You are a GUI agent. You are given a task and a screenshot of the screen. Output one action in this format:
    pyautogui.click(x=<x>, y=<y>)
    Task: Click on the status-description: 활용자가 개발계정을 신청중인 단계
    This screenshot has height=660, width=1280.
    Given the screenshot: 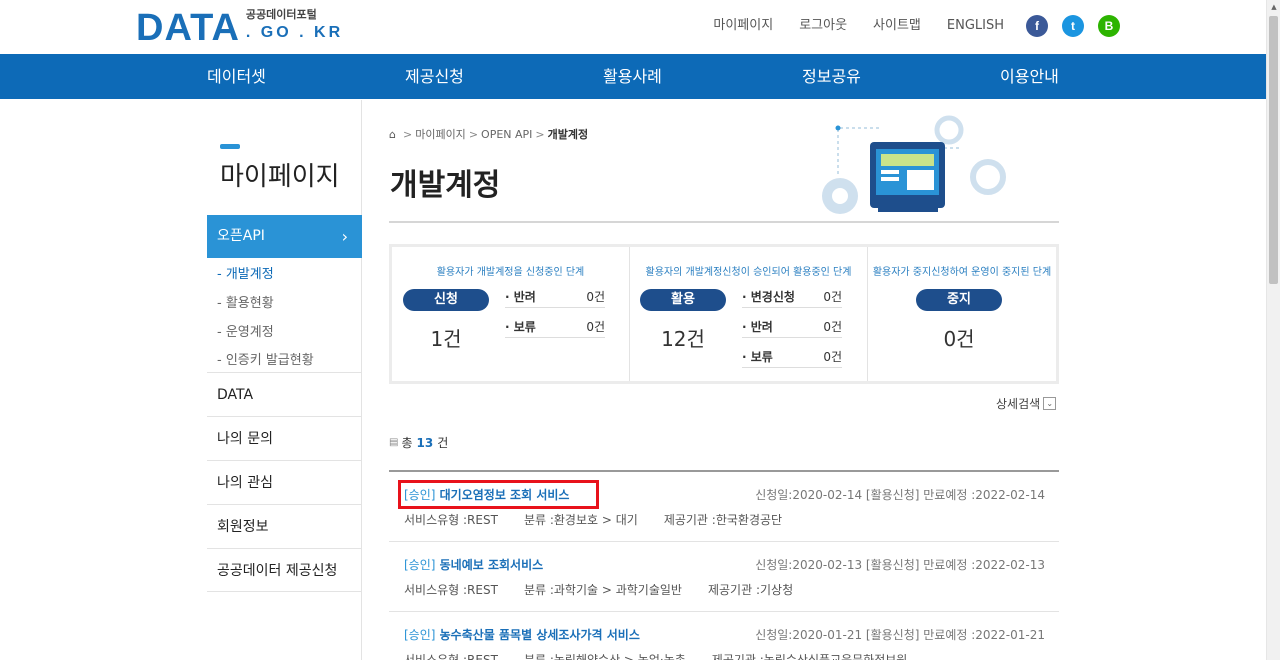 What is the action you would take?
    pyautogui.click(x=510, y=272)
    